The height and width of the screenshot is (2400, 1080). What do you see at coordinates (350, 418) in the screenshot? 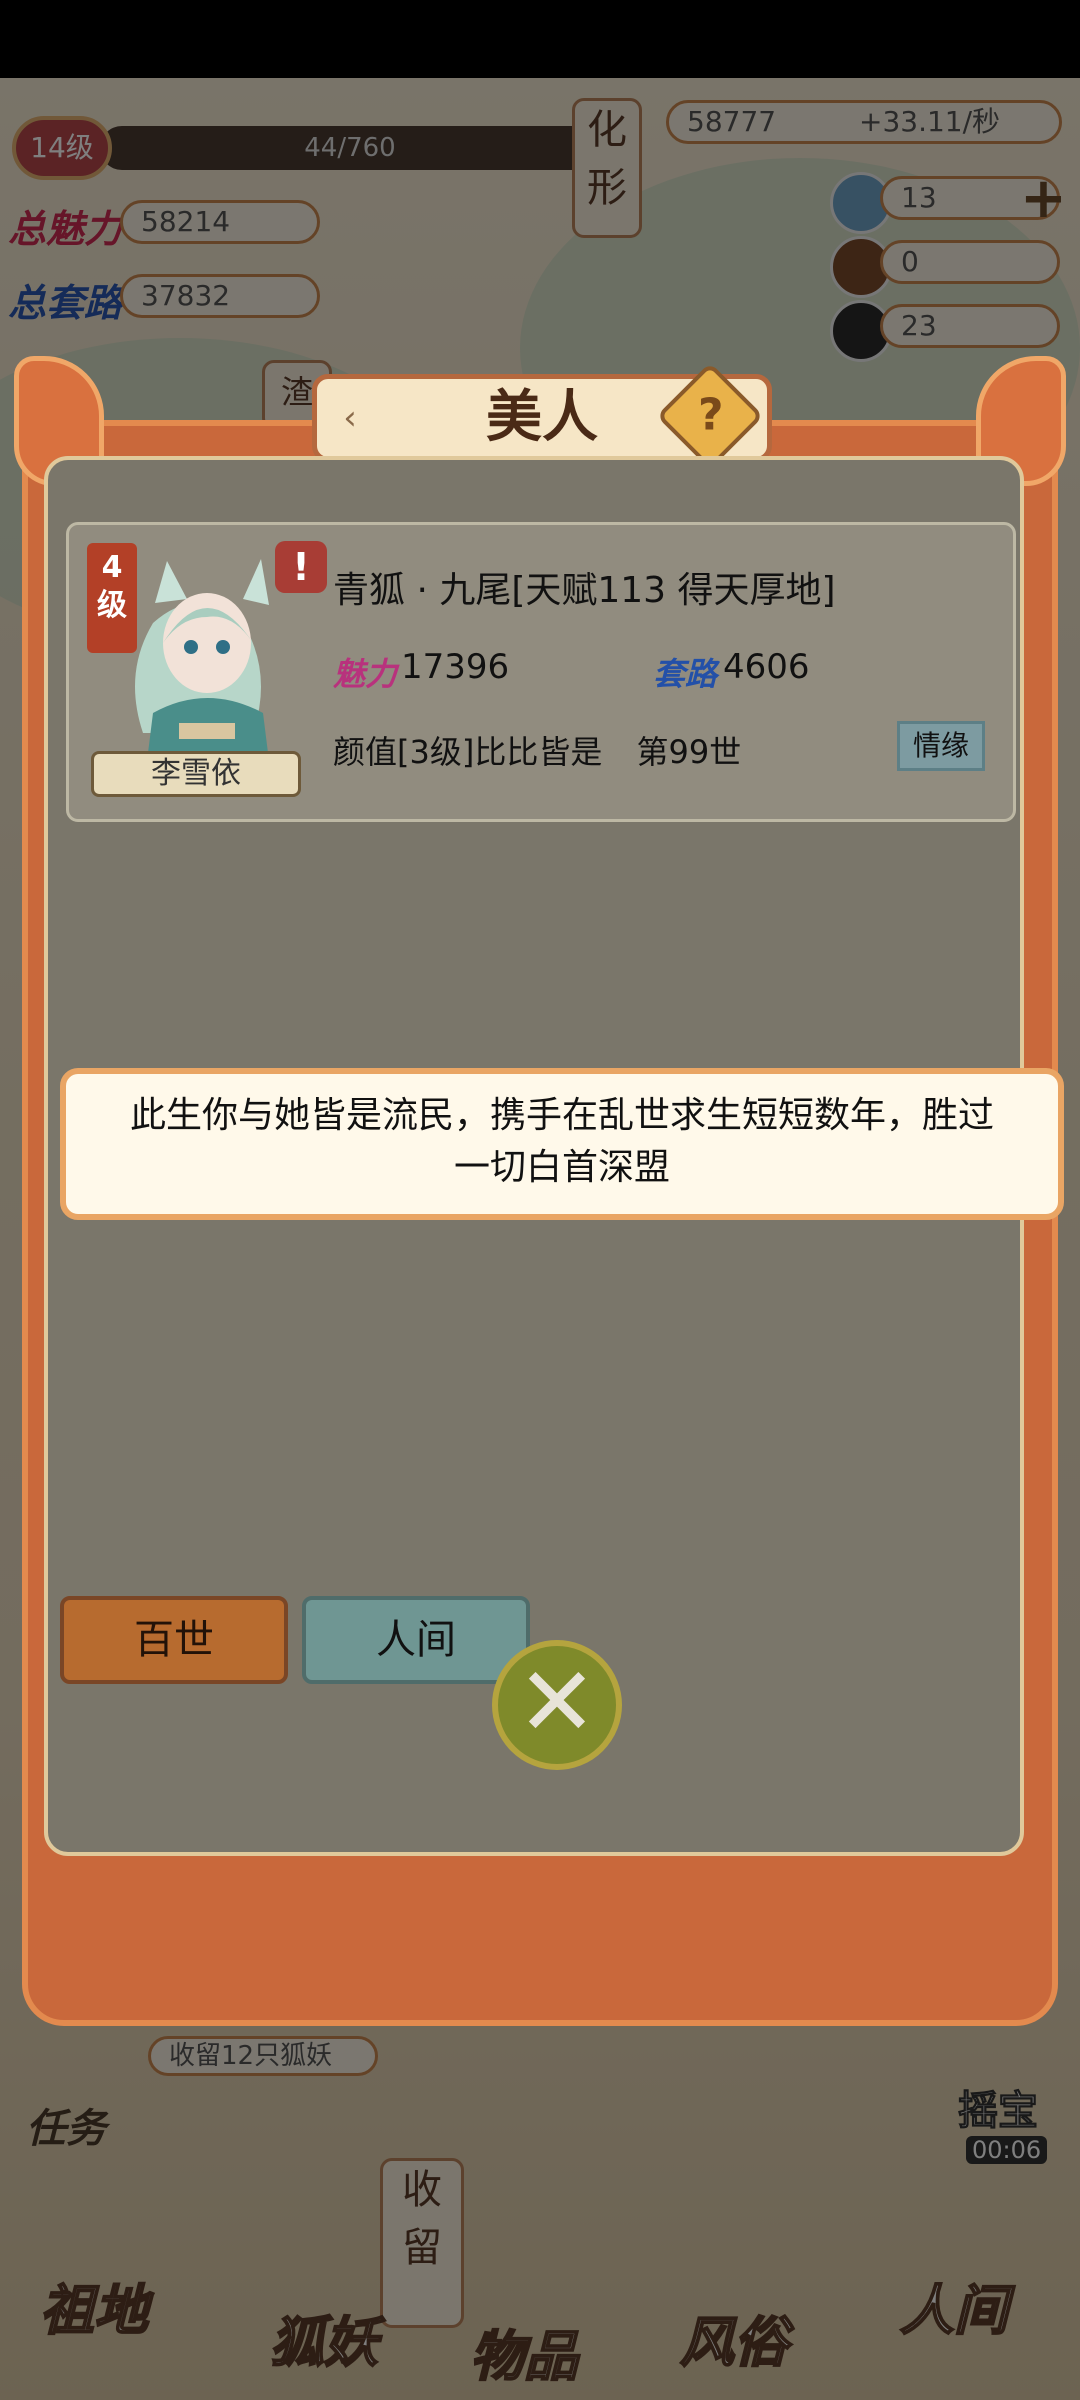
I see `title-arrow-left-icon: ‹` at bounding box center [350, 418].